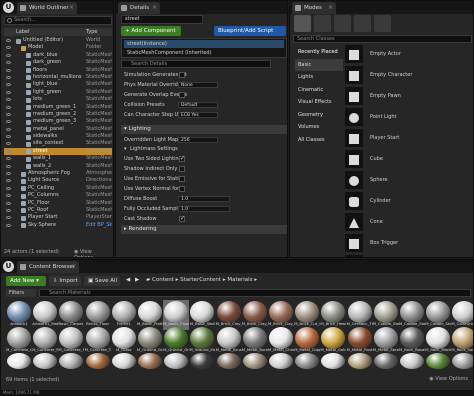 The width and height of the screenshot is (474, 396). I want to click on column-type: Type, so click(91, 32).